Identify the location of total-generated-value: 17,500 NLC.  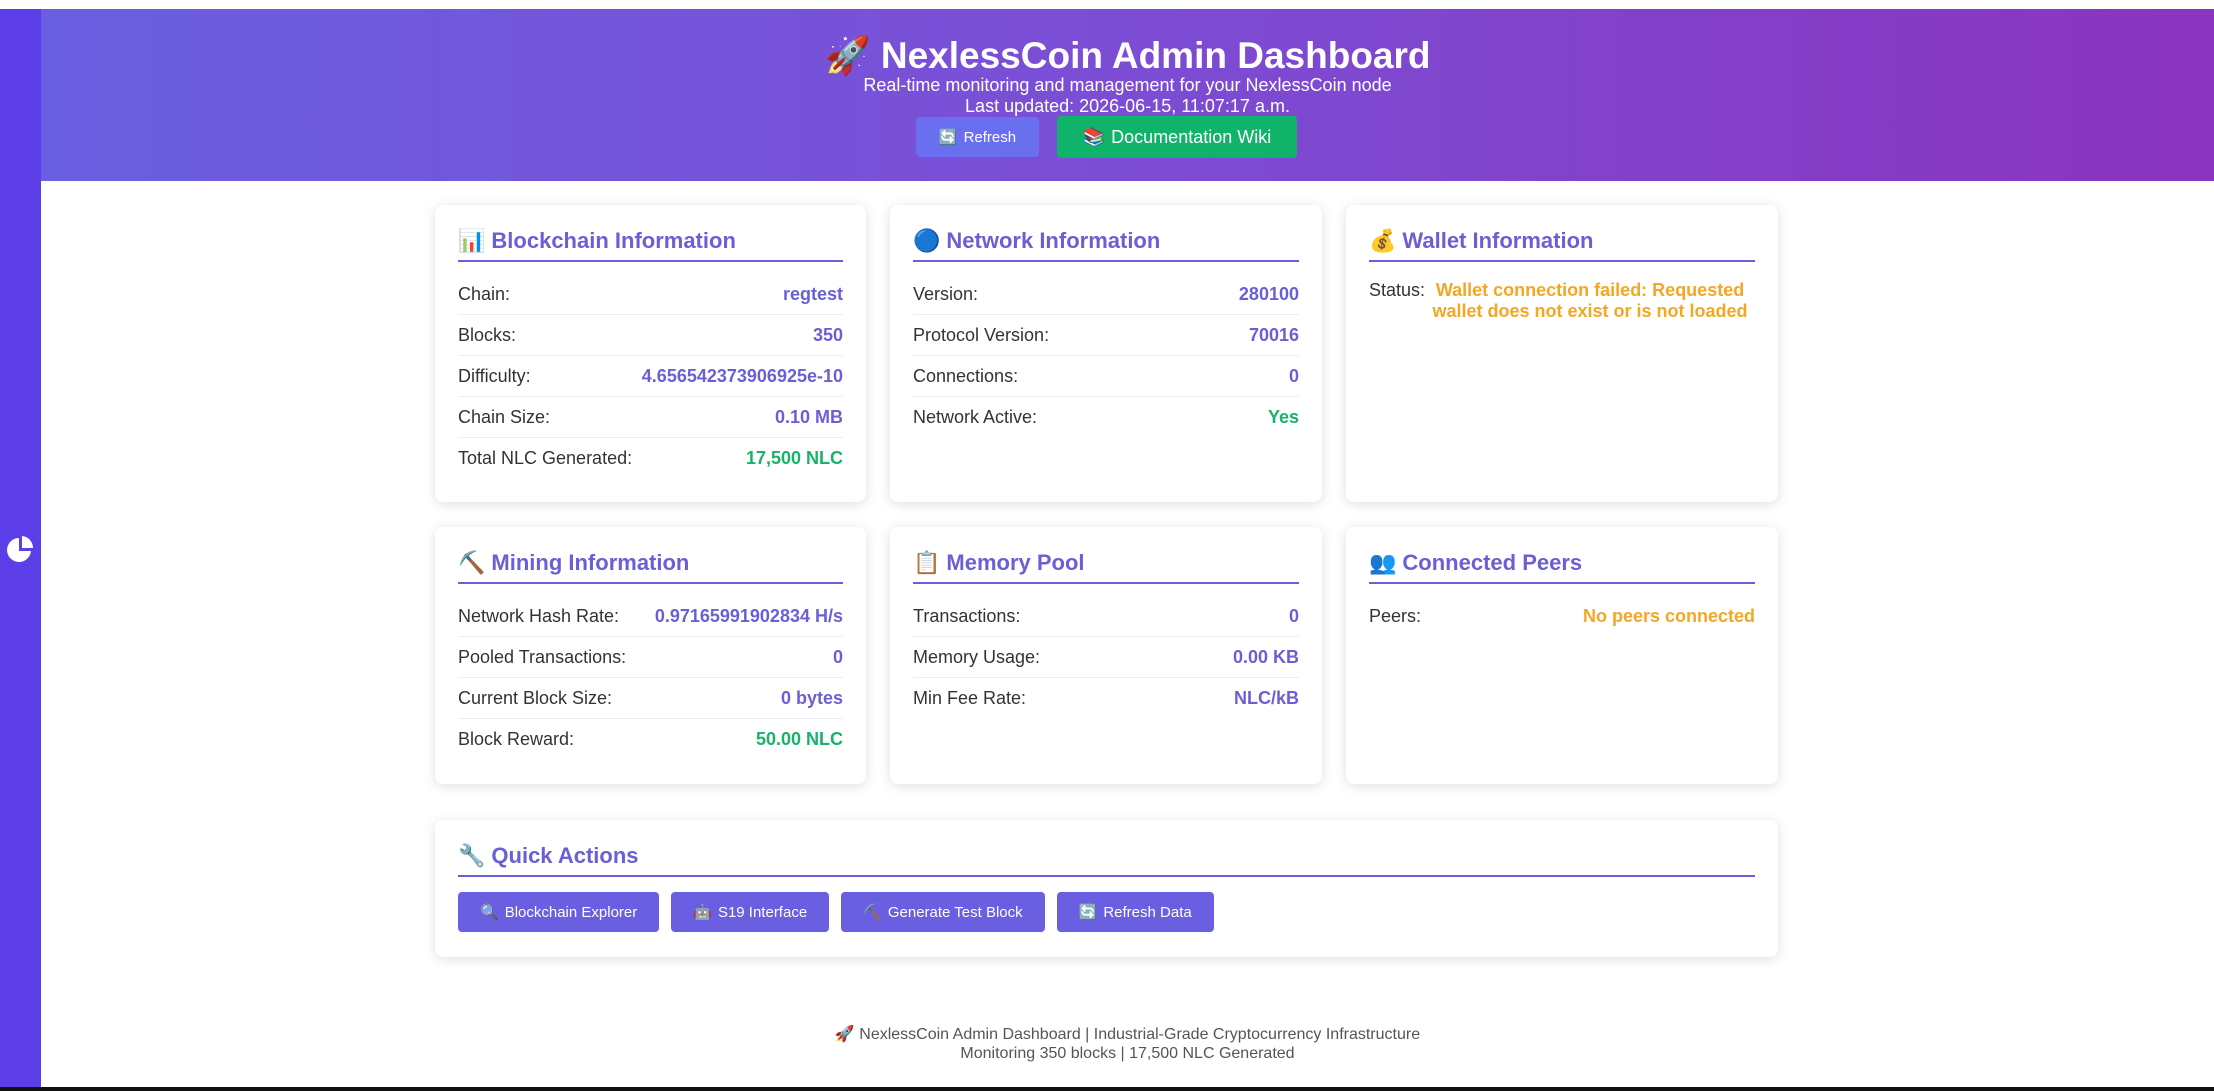
(794, 457).